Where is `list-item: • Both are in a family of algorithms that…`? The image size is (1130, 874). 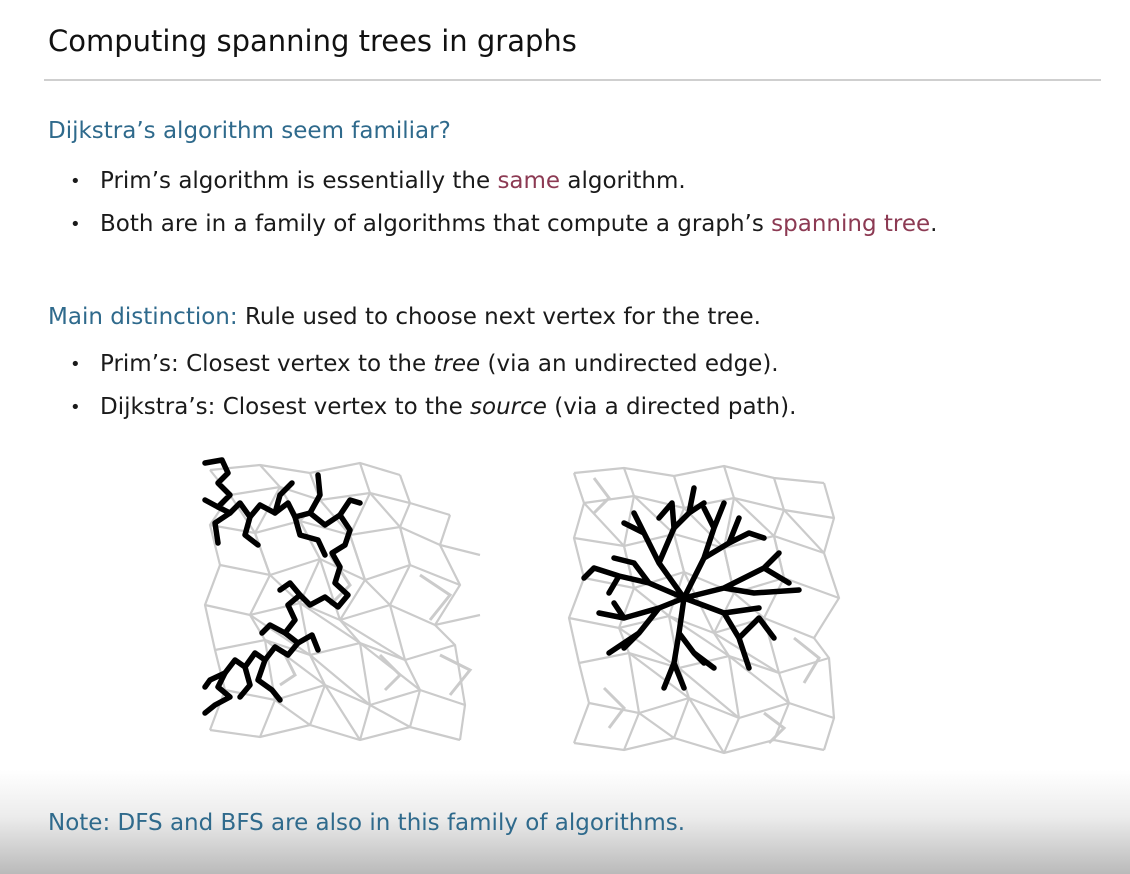
list-item: • Both are in a family of algorithms that… is located at coordinates (503, 224).